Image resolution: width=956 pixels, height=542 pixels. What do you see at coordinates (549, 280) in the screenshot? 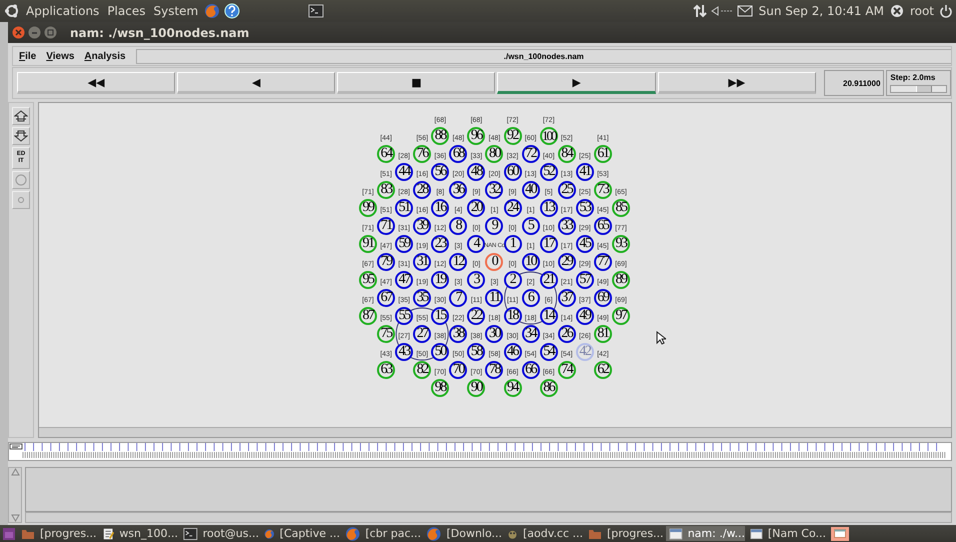
I see `network-node: 21` at bounding box center [549, 280].